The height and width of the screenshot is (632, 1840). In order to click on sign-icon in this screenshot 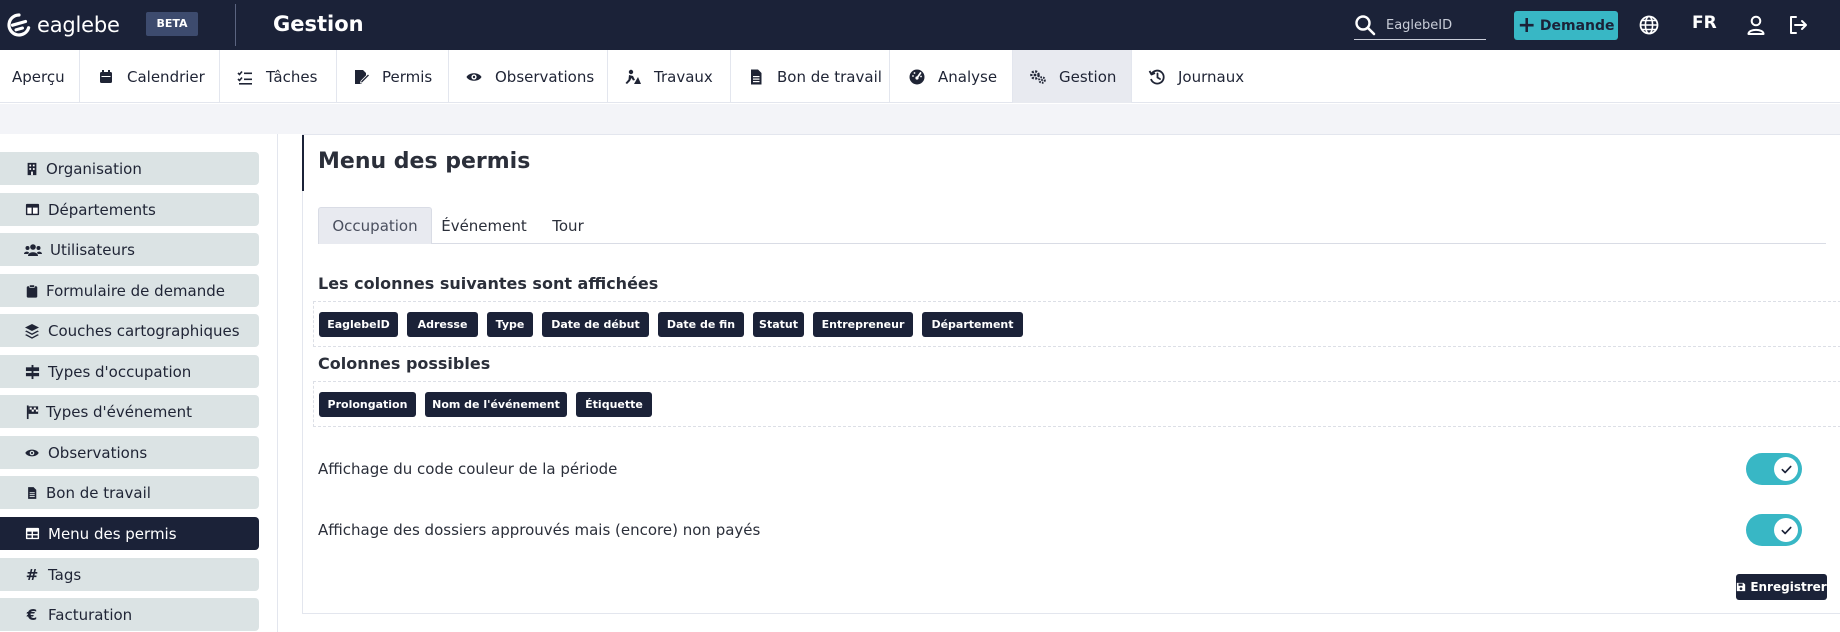, I will do `click(32, 372)`.